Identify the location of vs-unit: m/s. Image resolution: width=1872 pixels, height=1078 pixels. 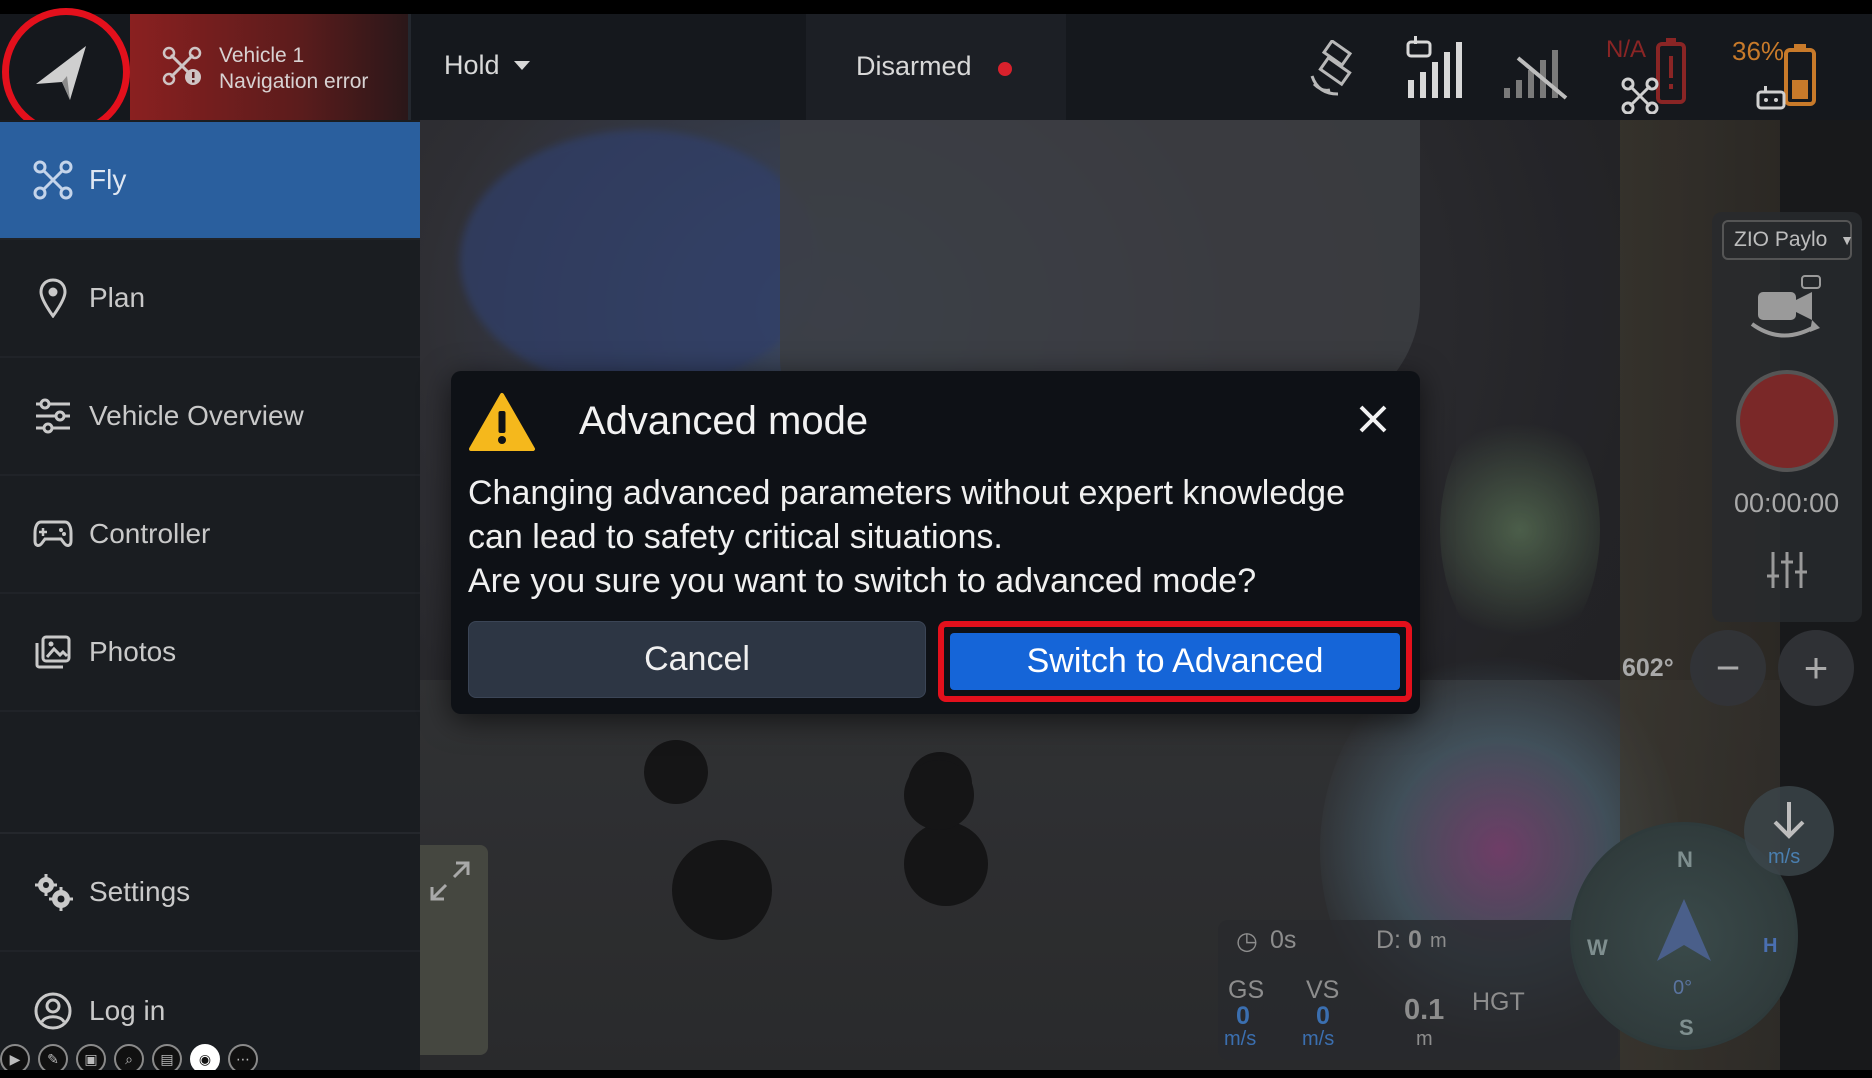
(1318, 1039).